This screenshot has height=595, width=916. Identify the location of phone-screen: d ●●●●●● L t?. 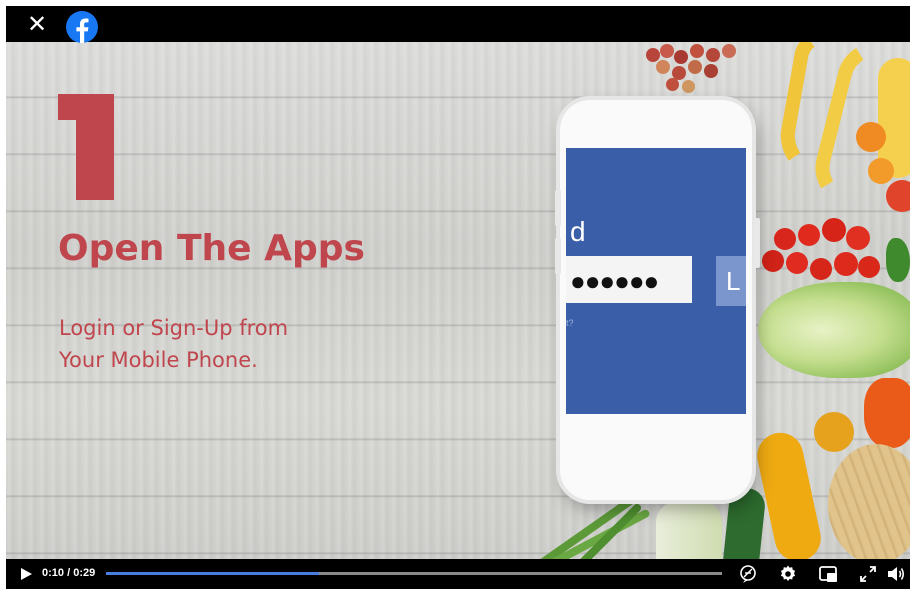
(656, 281).